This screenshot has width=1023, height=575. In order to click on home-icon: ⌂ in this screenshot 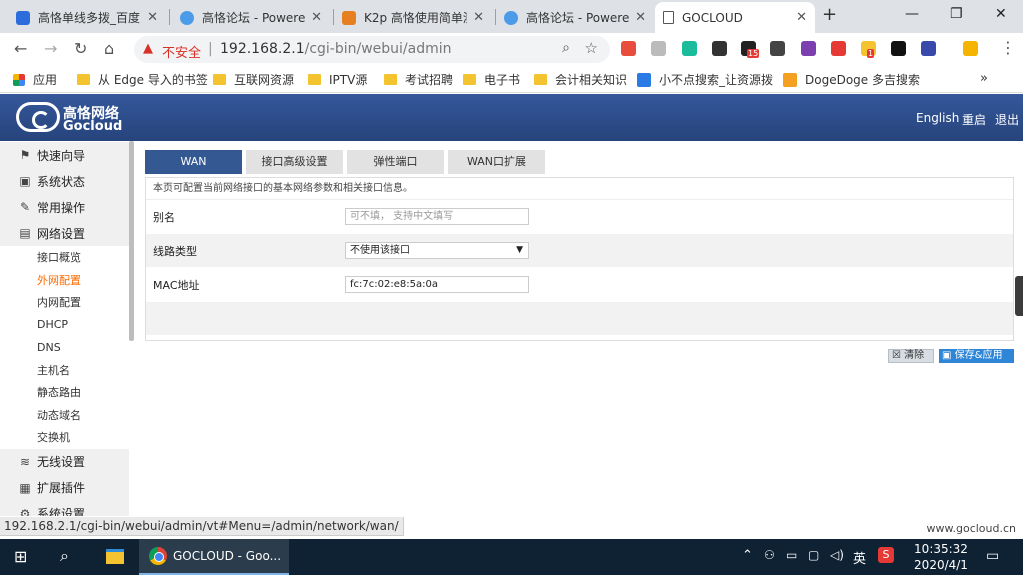, I will do `click(109, 48)`.